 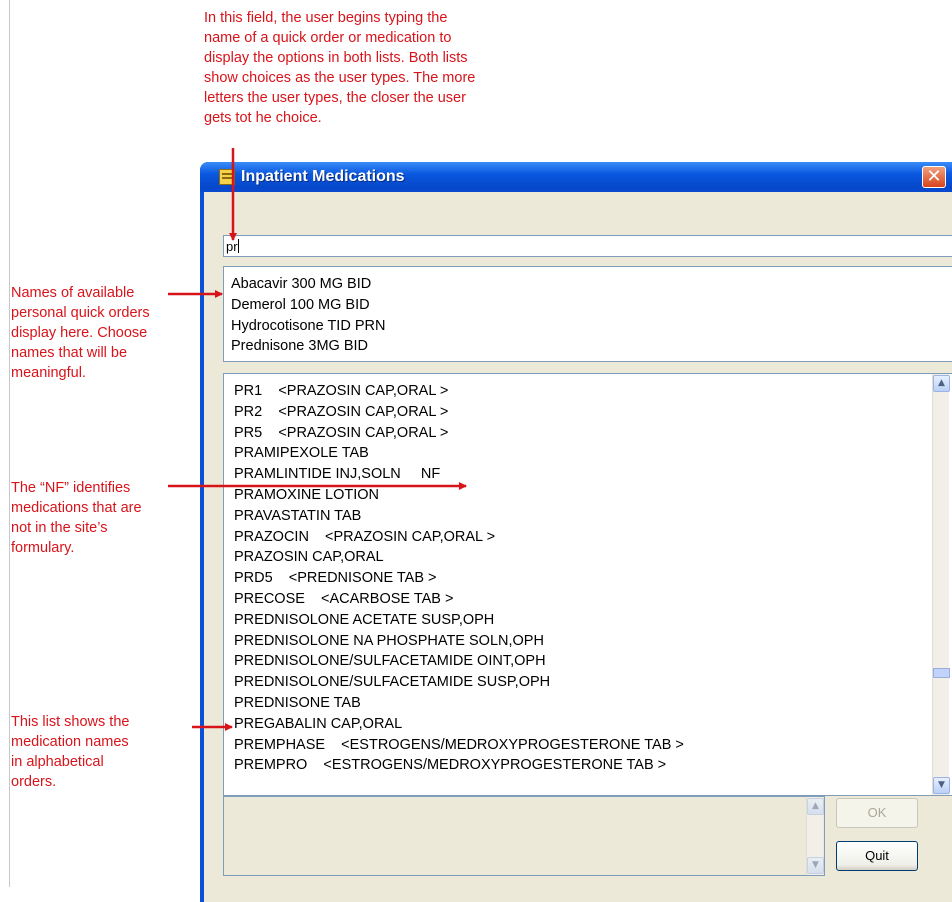 What do you see at coordinates (323, 176) in the screenshot?
I see `window-title: Inpatient Medications` at bounding box center [323, 176].